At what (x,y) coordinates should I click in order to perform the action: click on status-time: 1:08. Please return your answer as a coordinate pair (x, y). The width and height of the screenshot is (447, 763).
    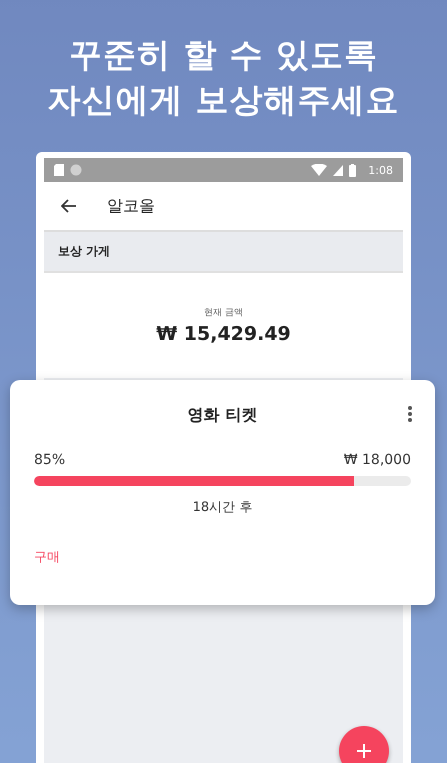
    Looking at the image, I should click on (380, 170).